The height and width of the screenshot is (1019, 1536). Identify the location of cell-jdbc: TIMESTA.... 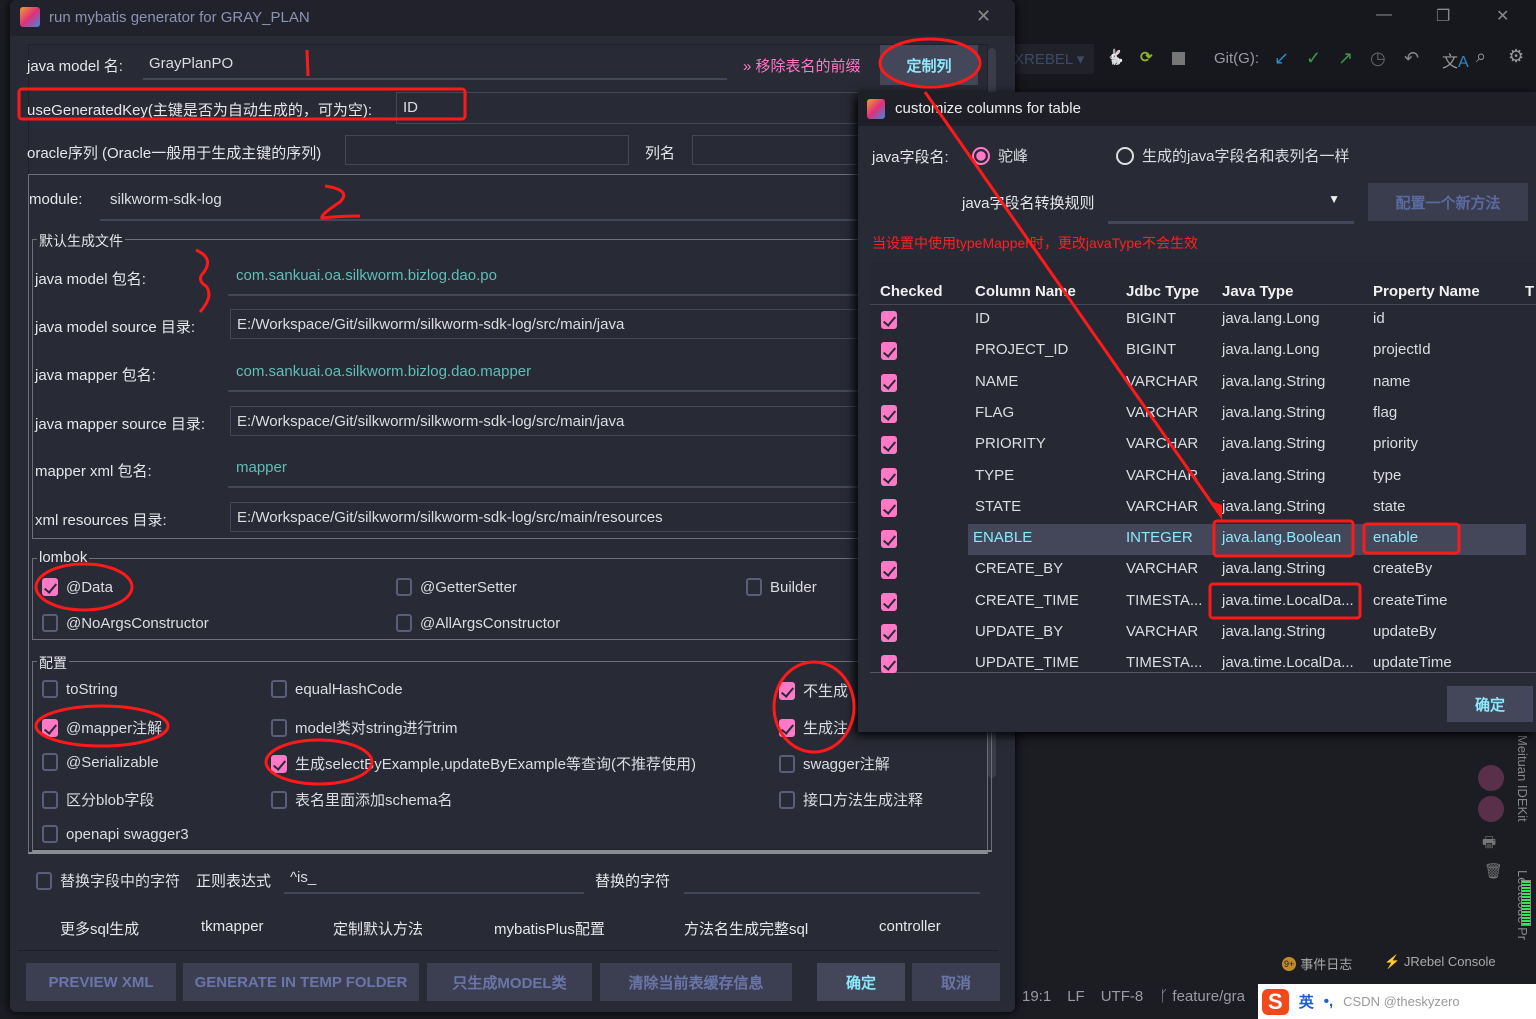
(1164, 662).